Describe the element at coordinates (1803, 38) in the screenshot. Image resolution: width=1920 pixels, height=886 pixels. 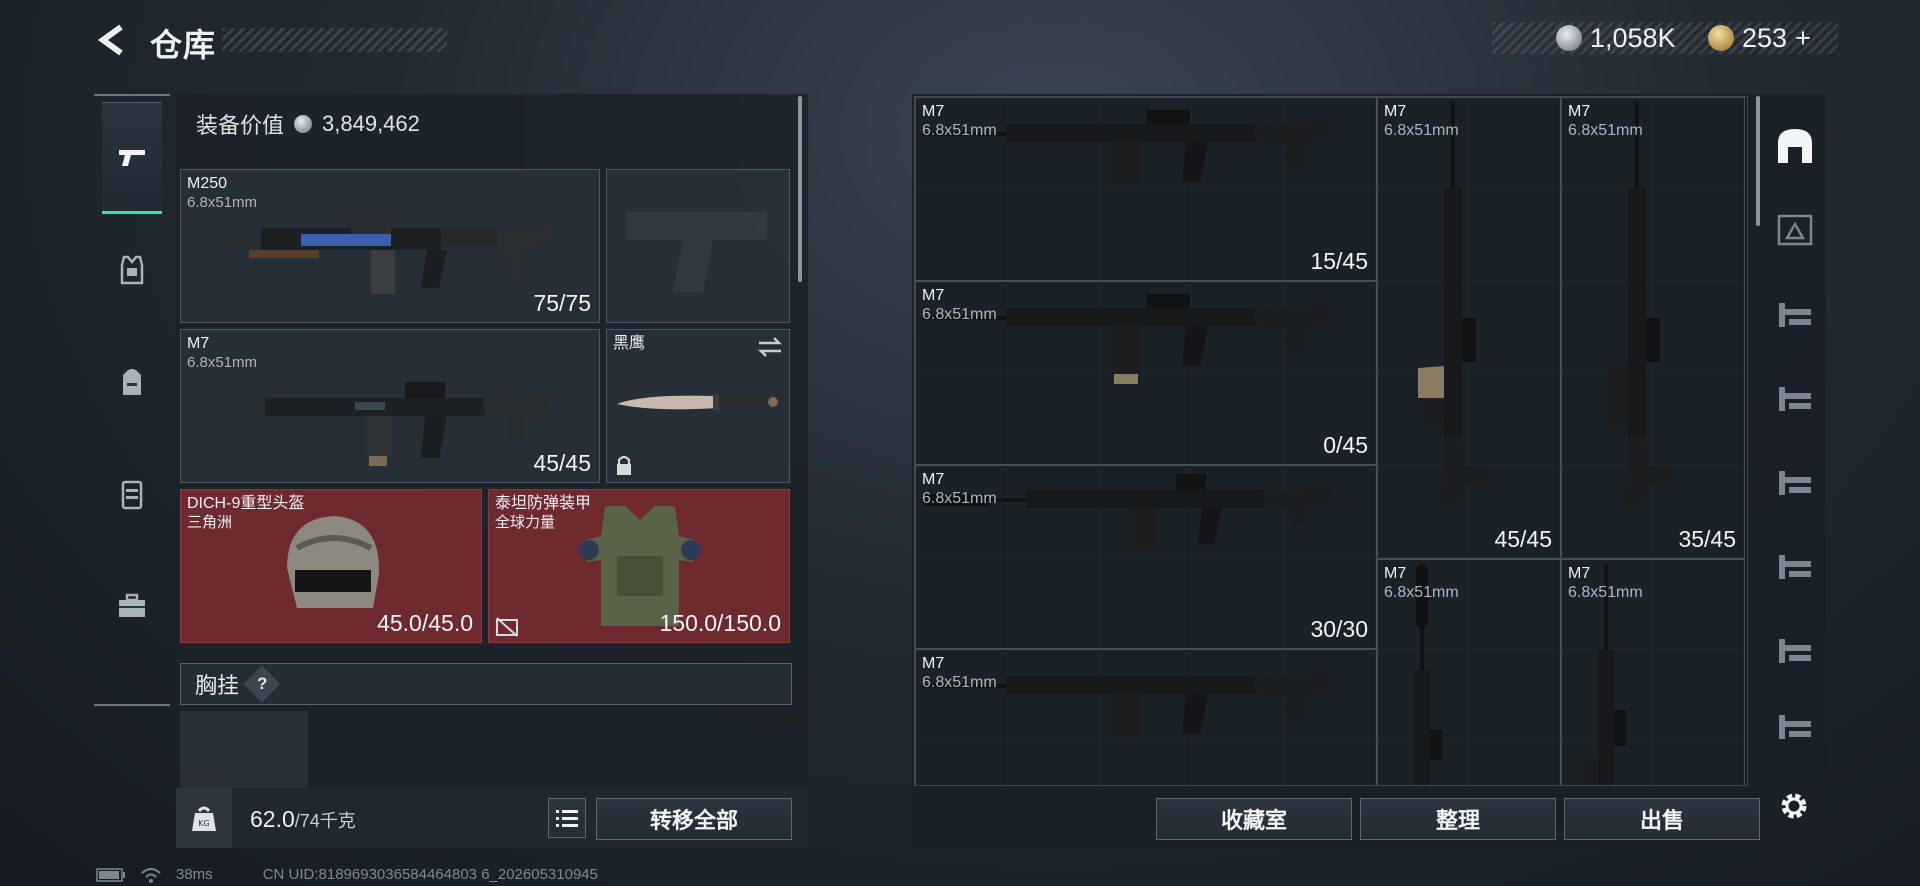
I see `add-currency-button: +` at that location.